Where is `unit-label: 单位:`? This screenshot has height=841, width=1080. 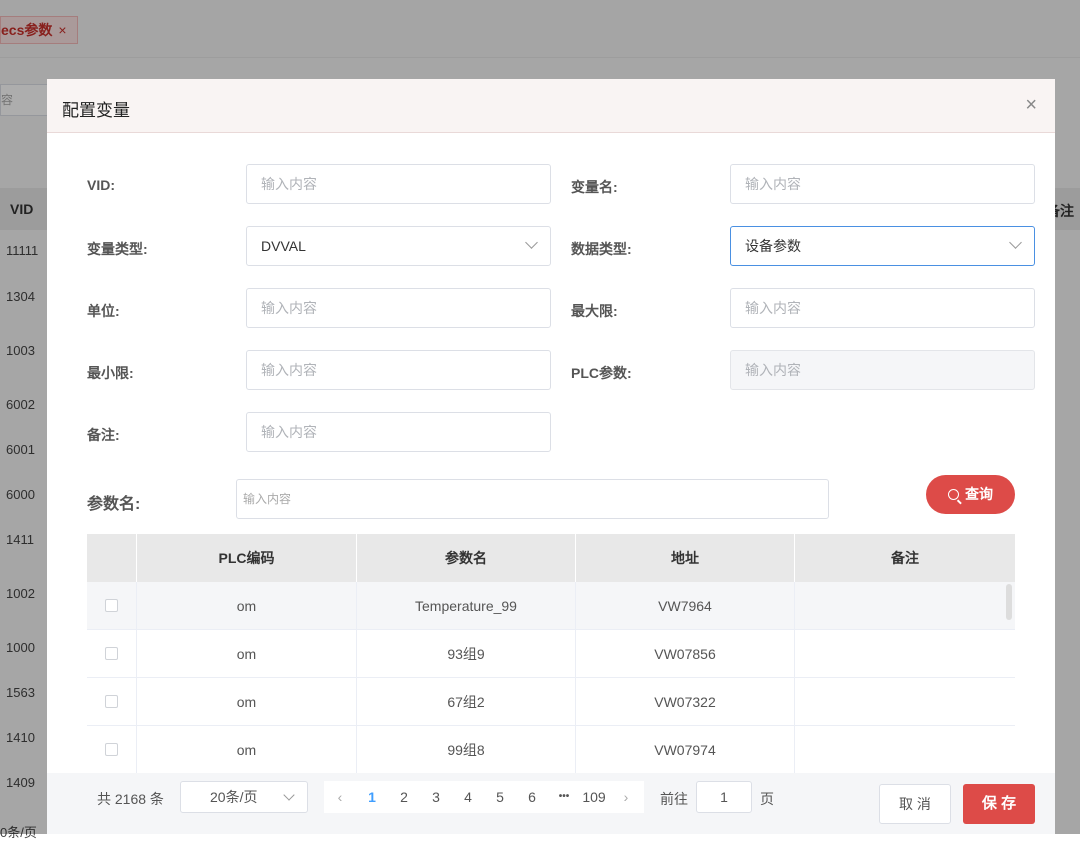 unit-label: 单位: is located at coordinates (103, 311).